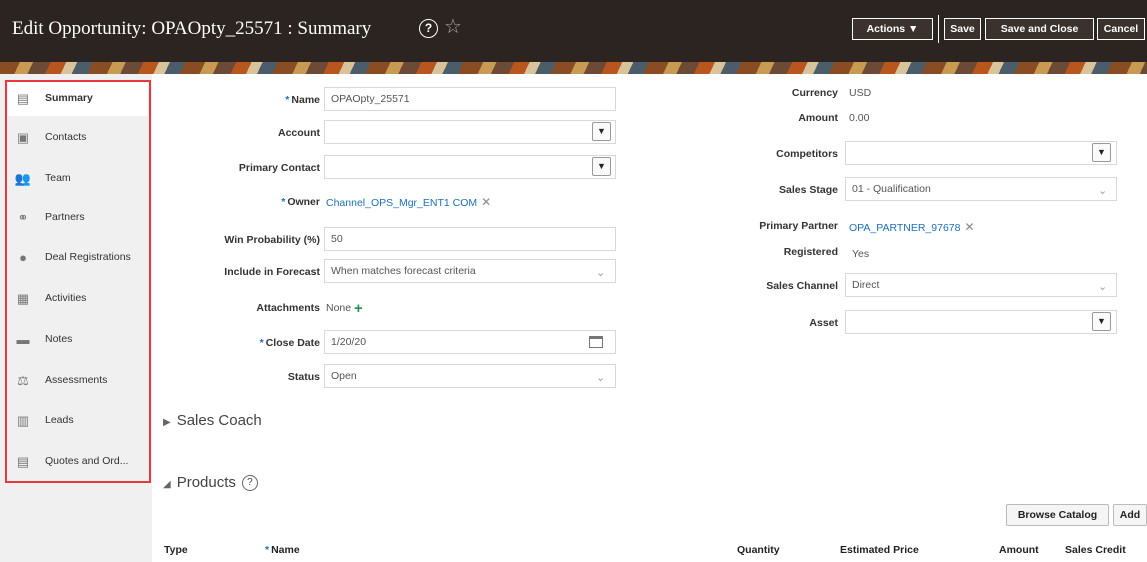 This screenshot has width=1147, height=562. I want to click on sidebar-item-contacts: ▣ Contacts, so click(78, 138).